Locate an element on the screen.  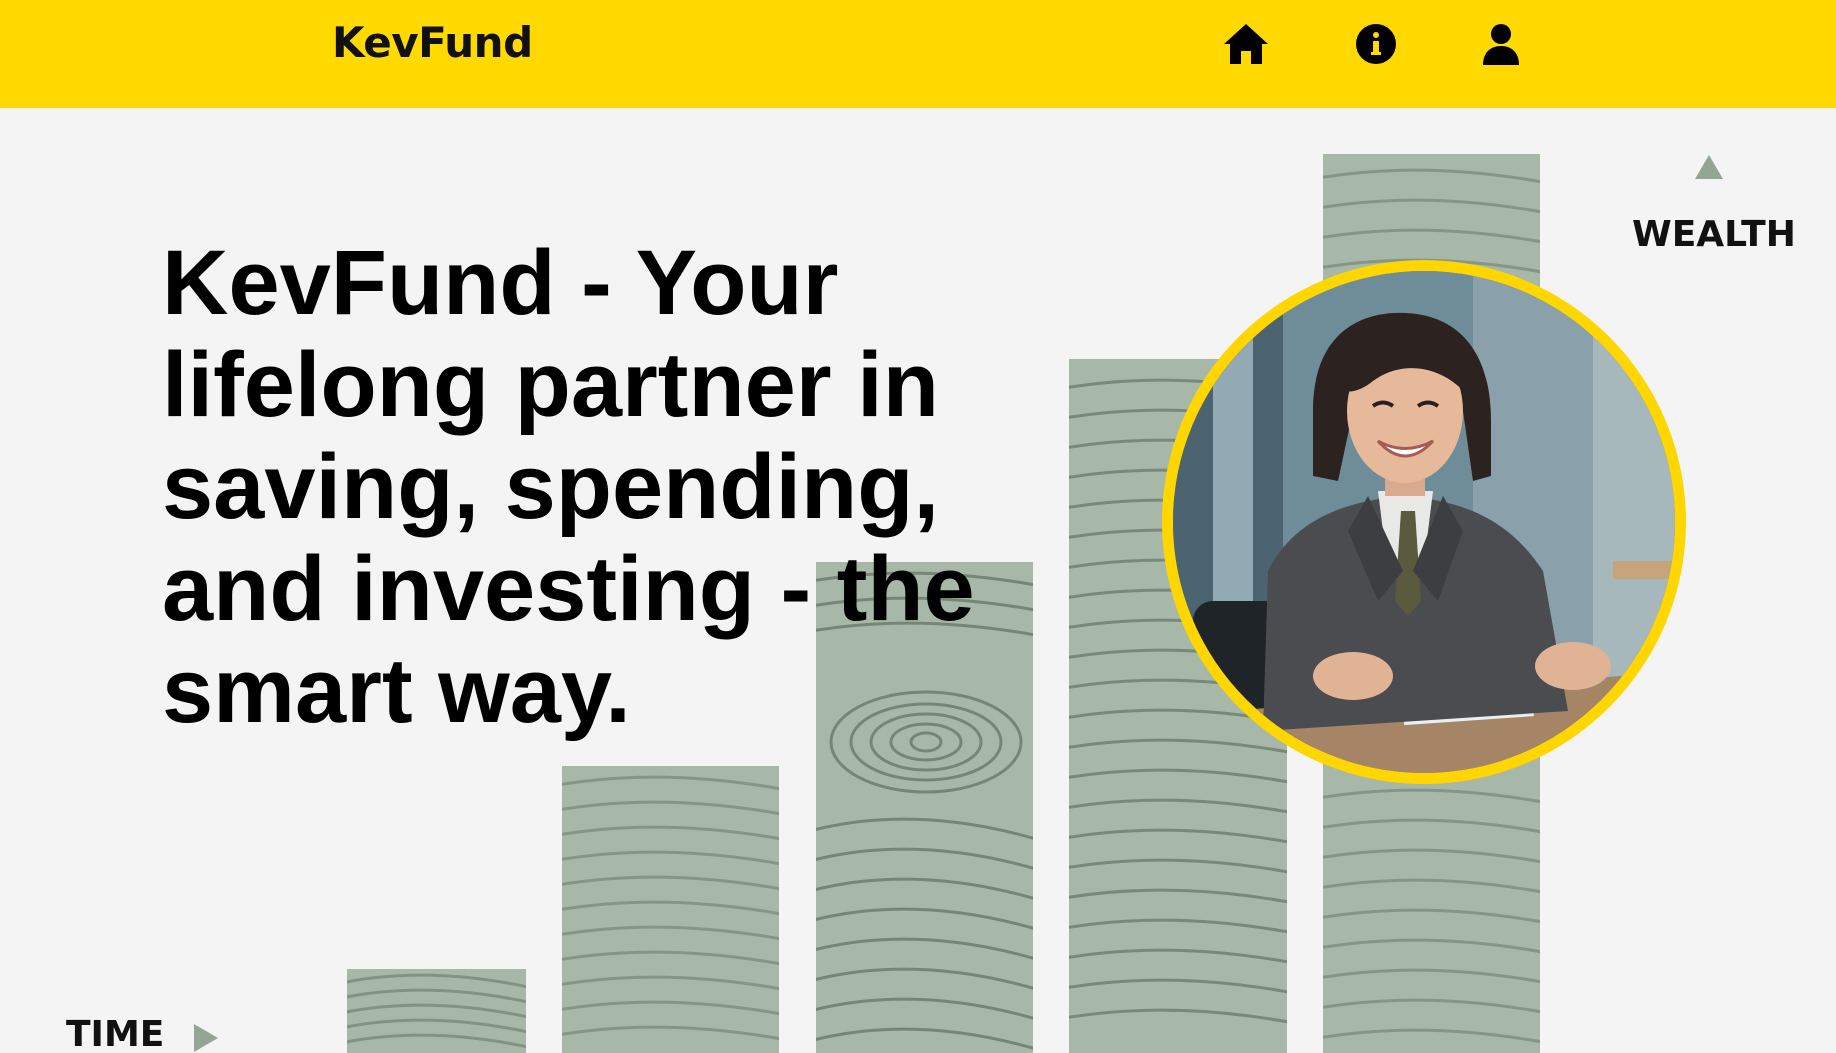
top-nav-bar: KevFund is located at coordinates (918, 54).